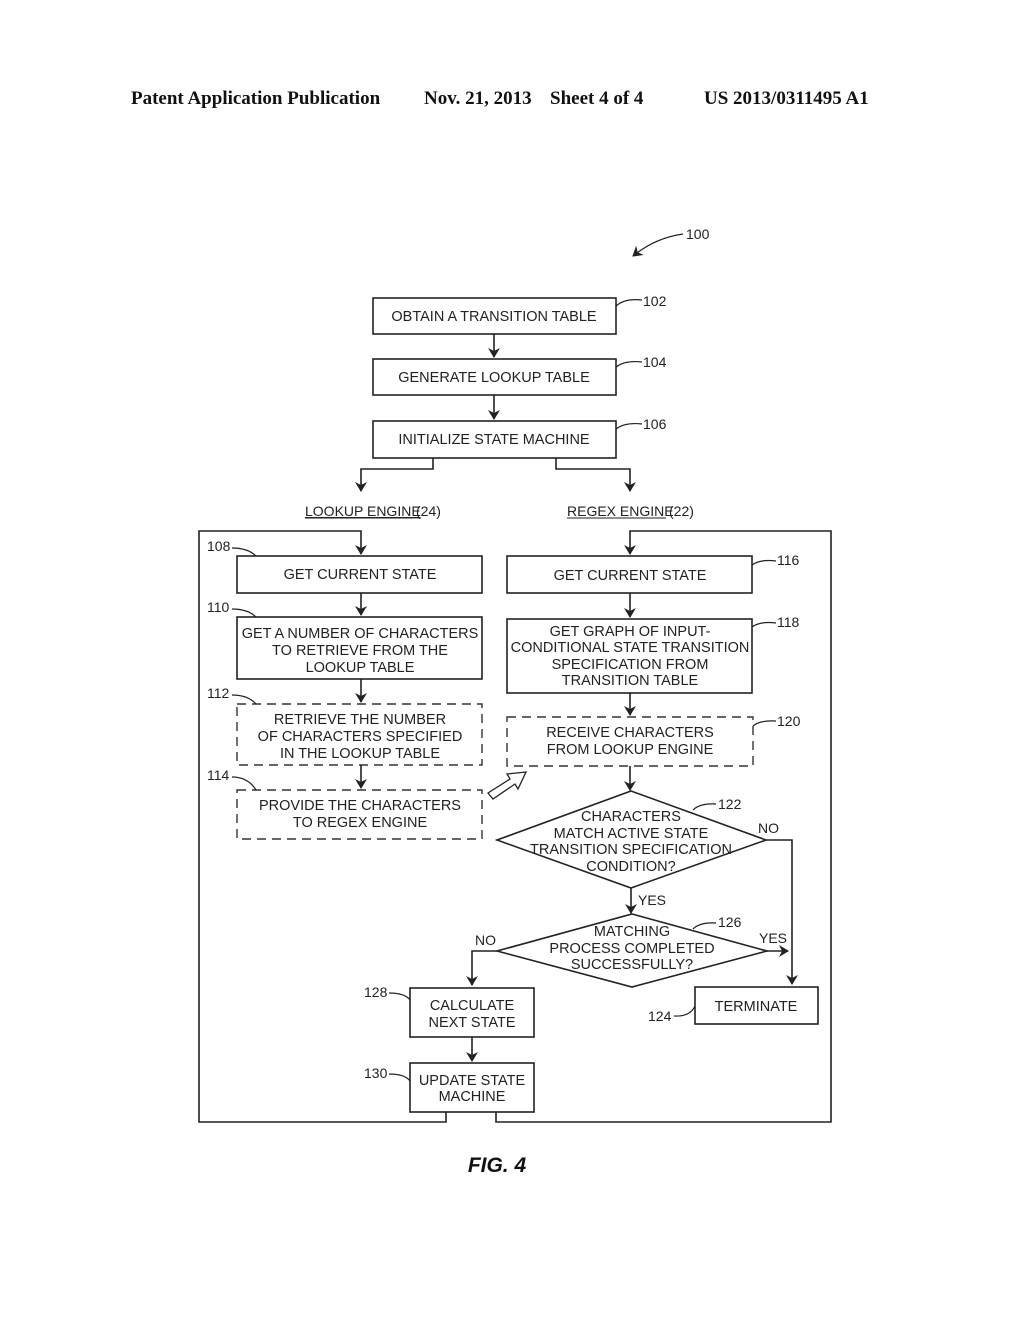  I want to click on step-128: CALCULATE NEXT STATE 128, so click(449, 1011).